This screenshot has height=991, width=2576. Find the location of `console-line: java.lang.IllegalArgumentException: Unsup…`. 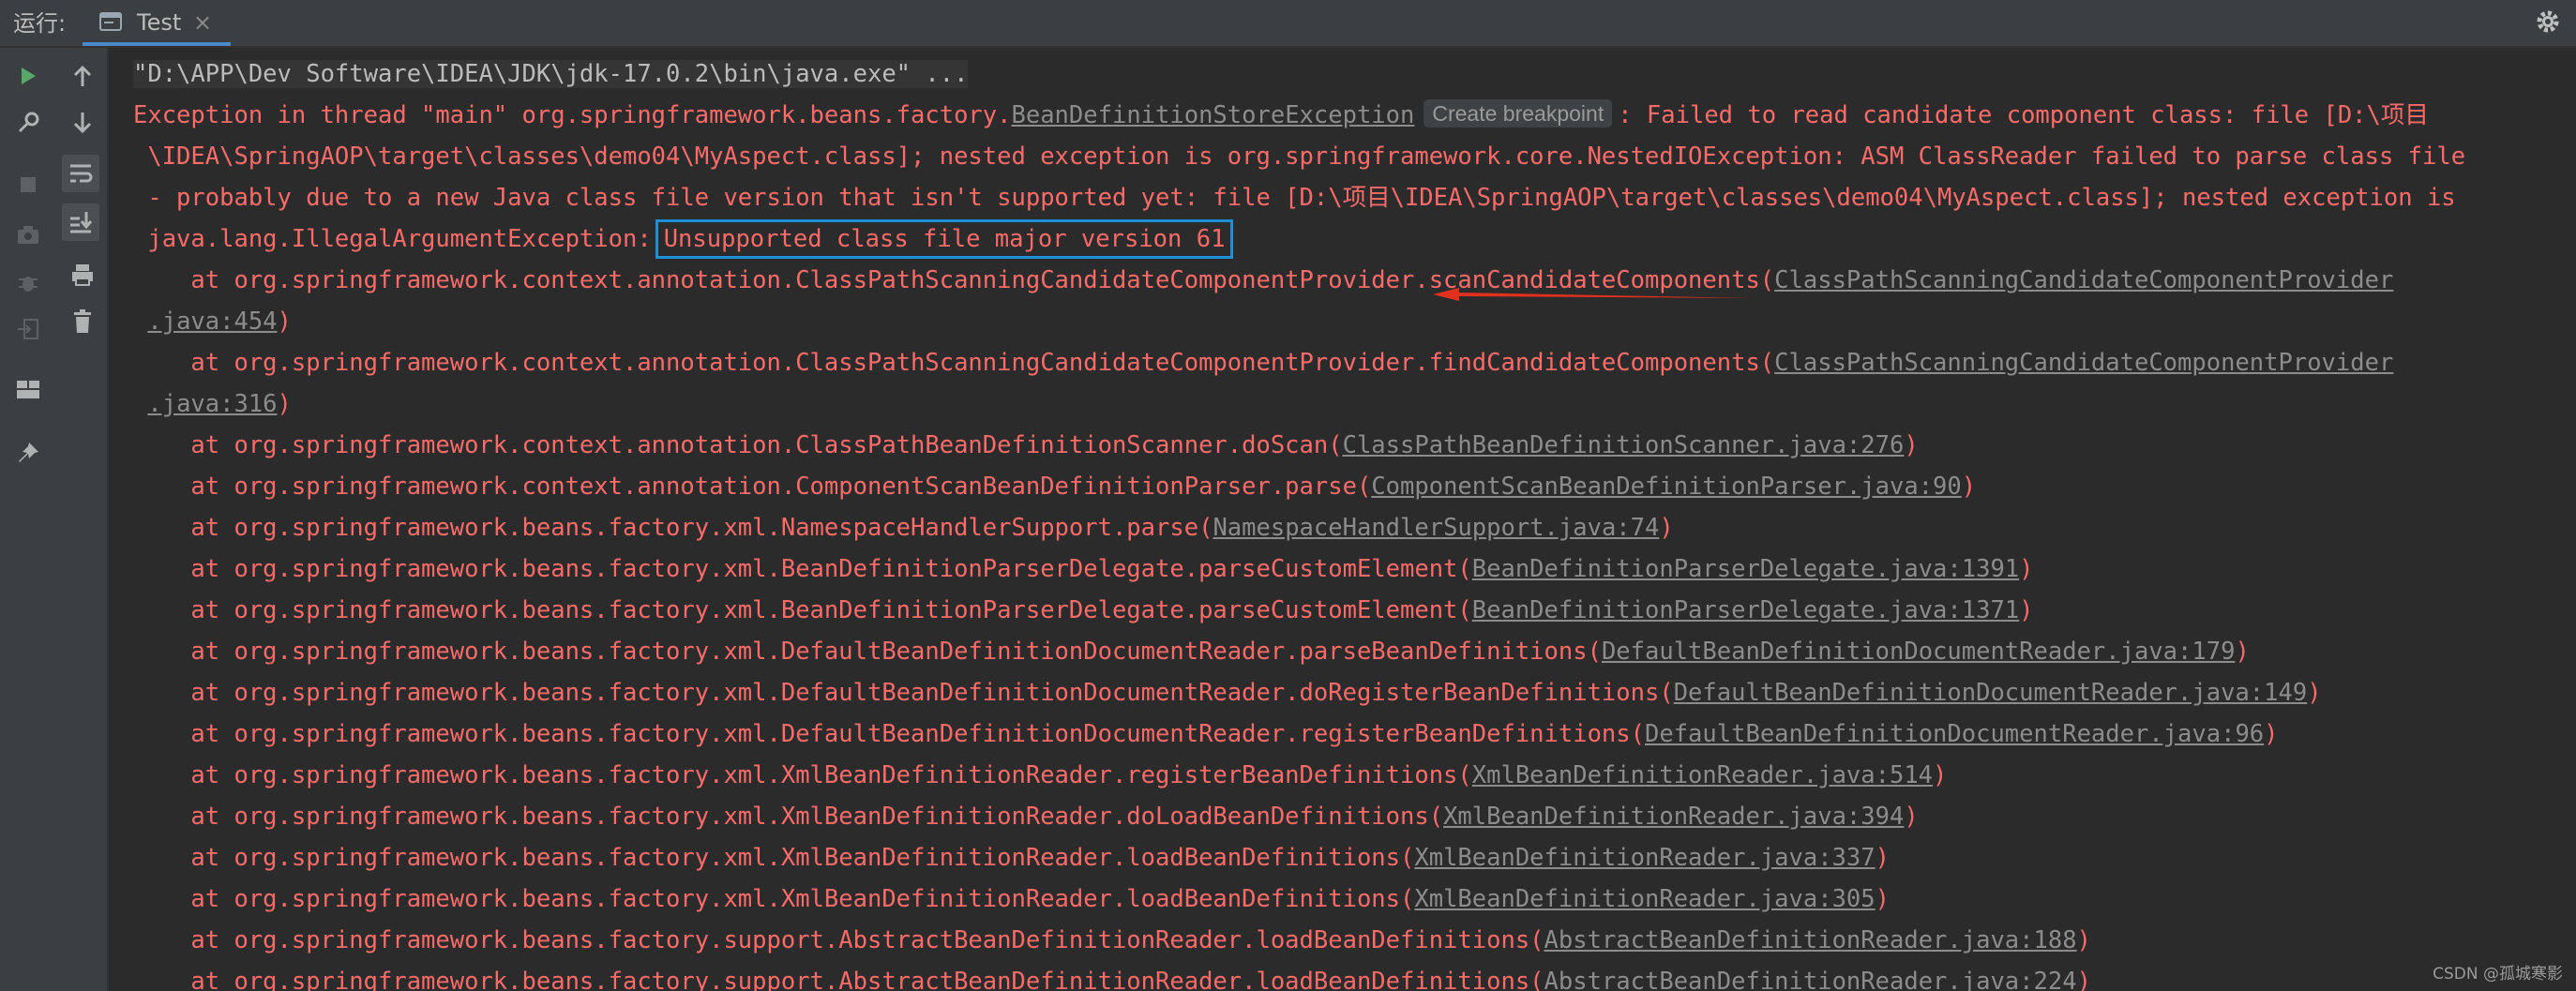

console-line: java.lang.IllegalArgumentException: Unsup… is located at coordinates (683, 239).